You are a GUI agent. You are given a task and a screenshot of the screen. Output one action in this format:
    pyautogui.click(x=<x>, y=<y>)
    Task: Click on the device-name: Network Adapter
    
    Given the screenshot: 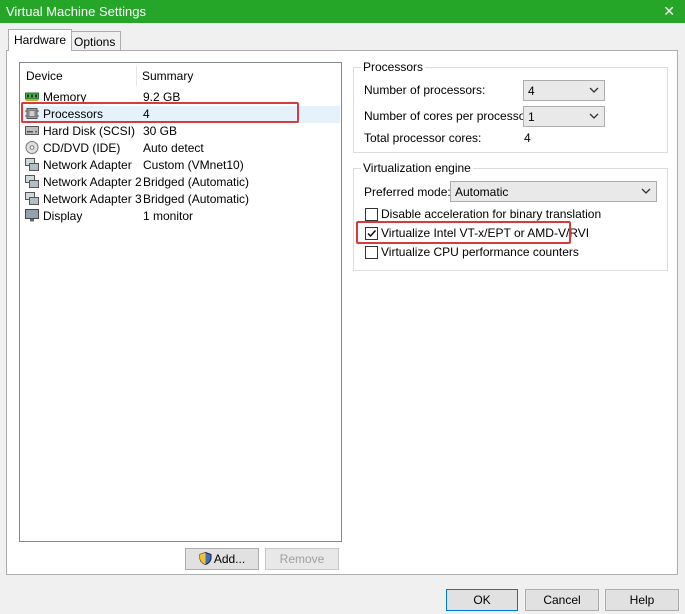 What is the action you would take?
    pyautogui.click(x=87, y=165)
    